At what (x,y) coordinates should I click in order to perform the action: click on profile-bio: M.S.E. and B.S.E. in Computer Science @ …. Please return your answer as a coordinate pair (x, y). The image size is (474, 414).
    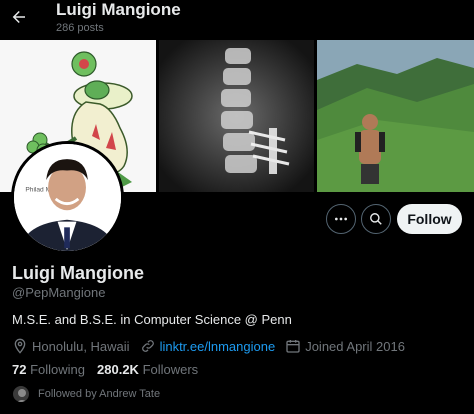
    Looking at the image, I should click on (152, 319).